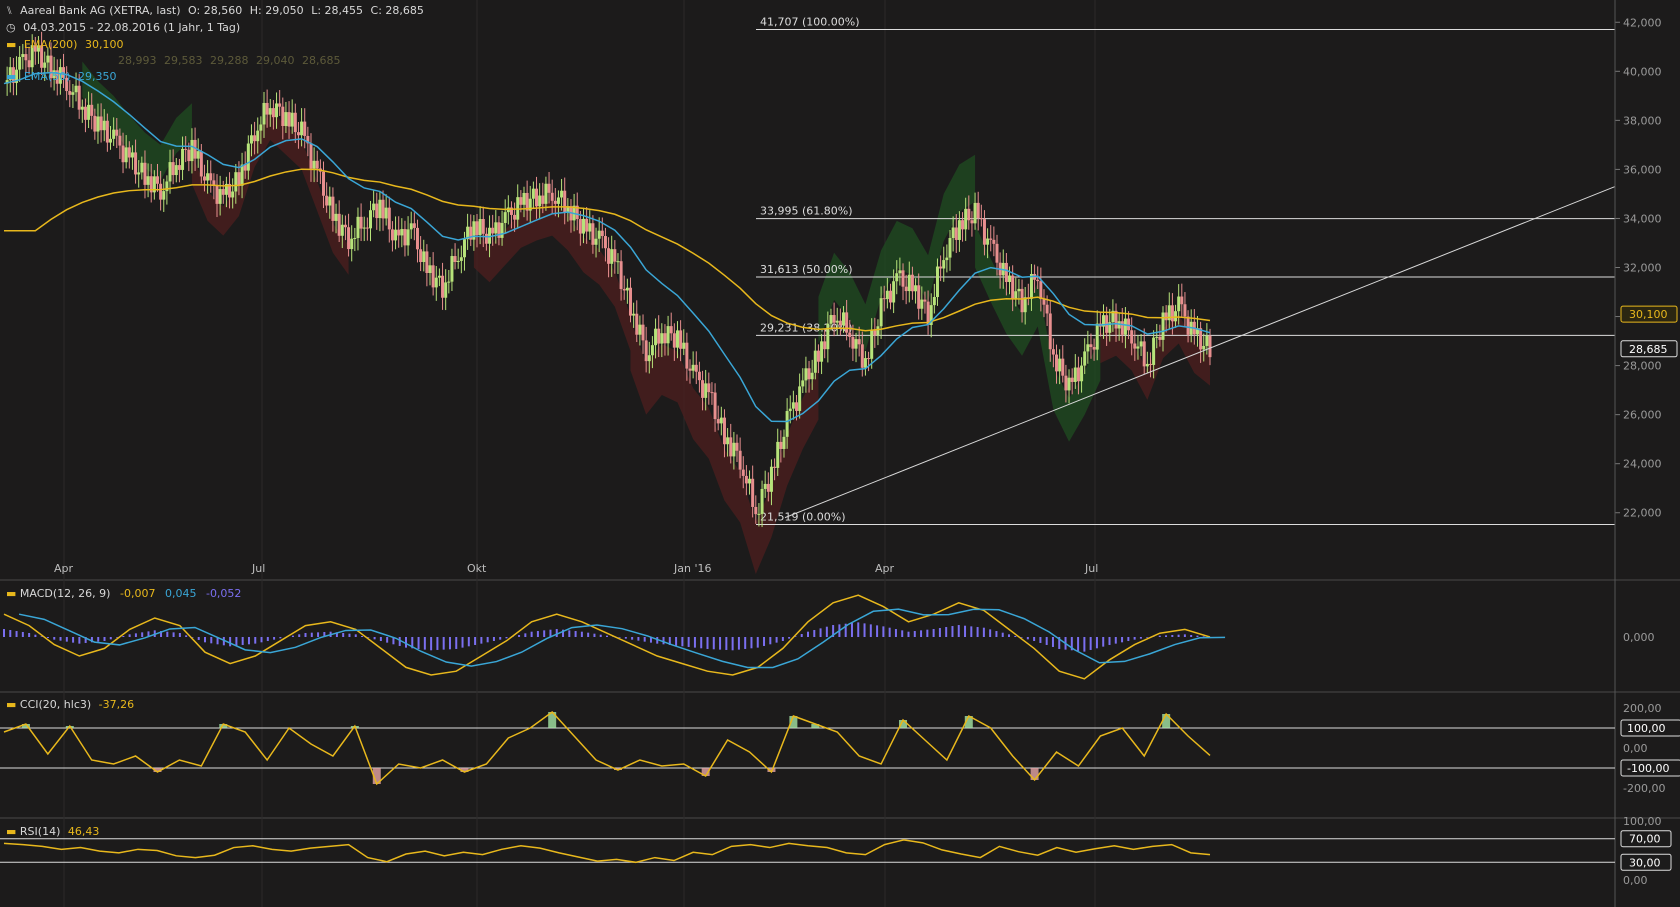  I want to click on fib-label: 31,613 (50.00%), so click(806, 269).